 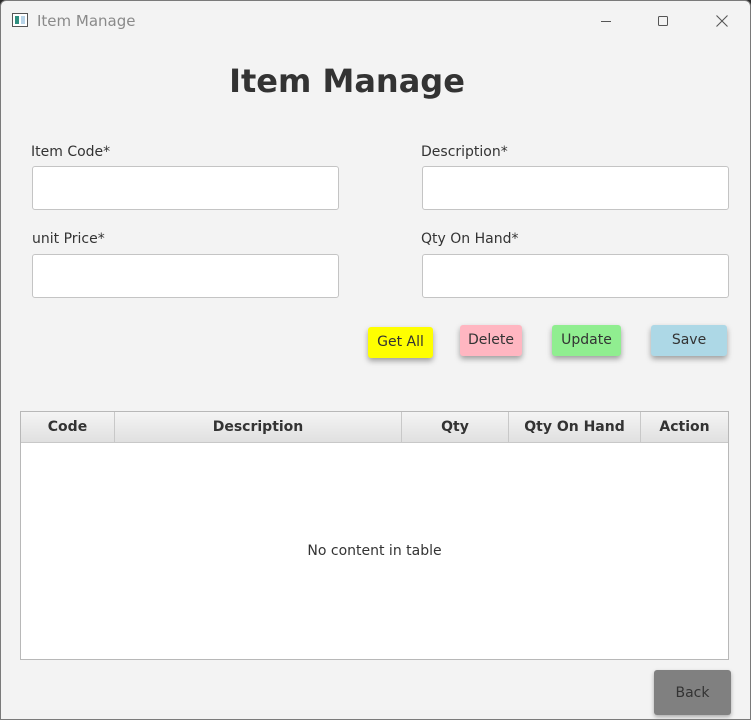 What do you see at coordinates (375, 21) in the screenshot?
I see `title-bar: Item Manage` at bounding box center [375, 21].